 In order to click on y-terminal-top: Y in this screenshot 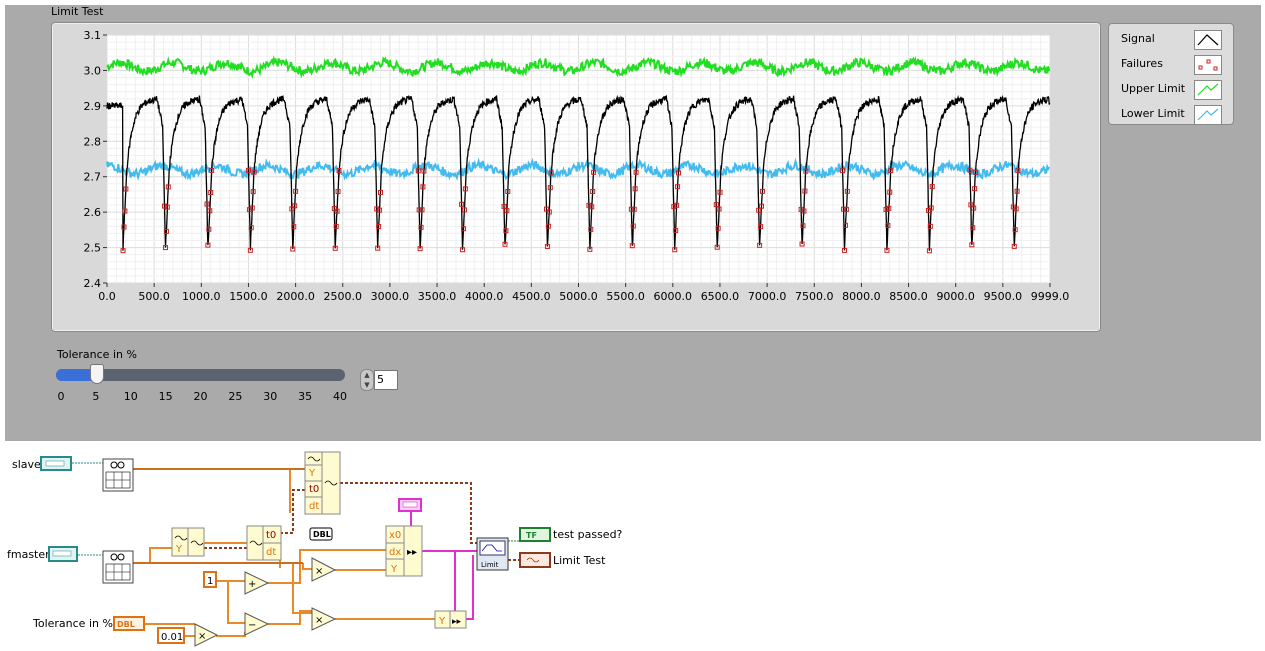, I will do `click(312, 473)`.